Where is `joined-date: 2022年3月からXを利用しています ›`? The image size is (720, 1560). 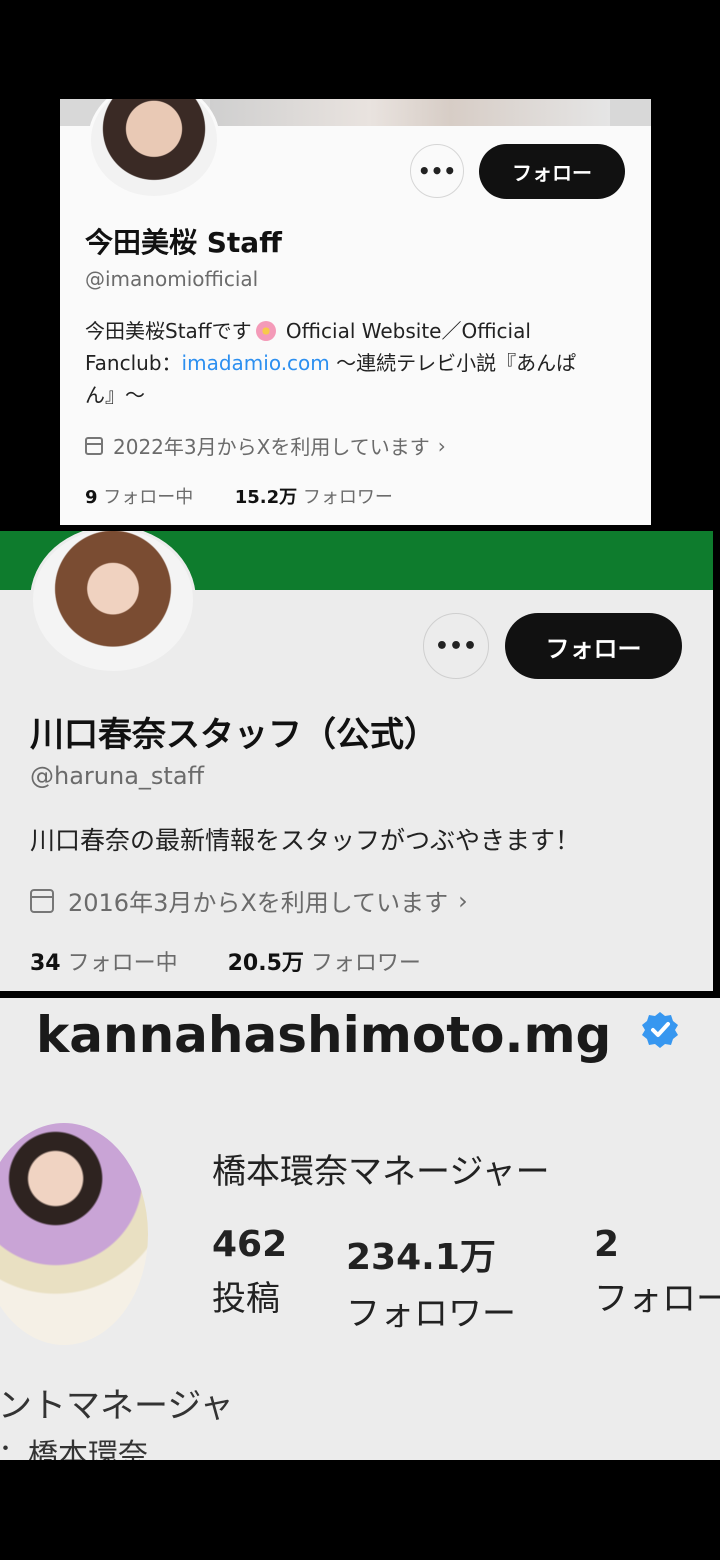 joined-date: 2022年3月からXを利用しています › is located at coordinates (265, 445).